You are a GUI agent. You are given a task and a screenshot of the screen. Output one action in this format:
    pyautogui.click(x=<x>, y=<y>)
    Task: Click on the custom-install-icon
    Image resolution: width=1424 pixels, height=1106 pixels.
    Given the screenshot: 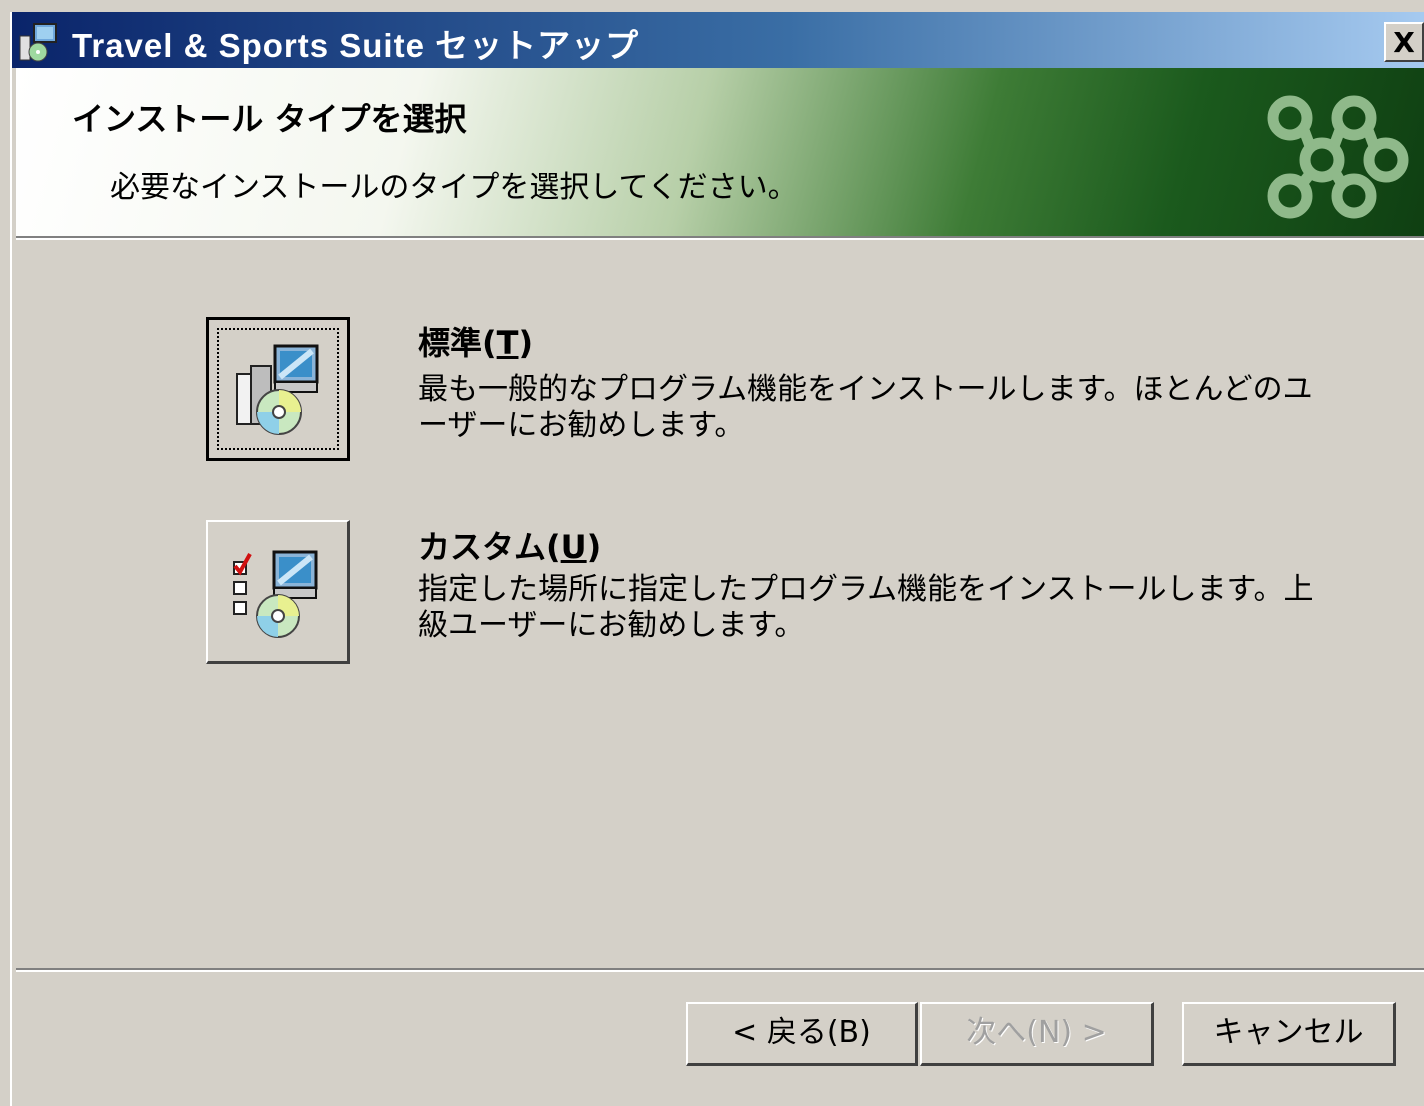 What is the action you would take?
    pyautogui.click(x=275, y=594)
    